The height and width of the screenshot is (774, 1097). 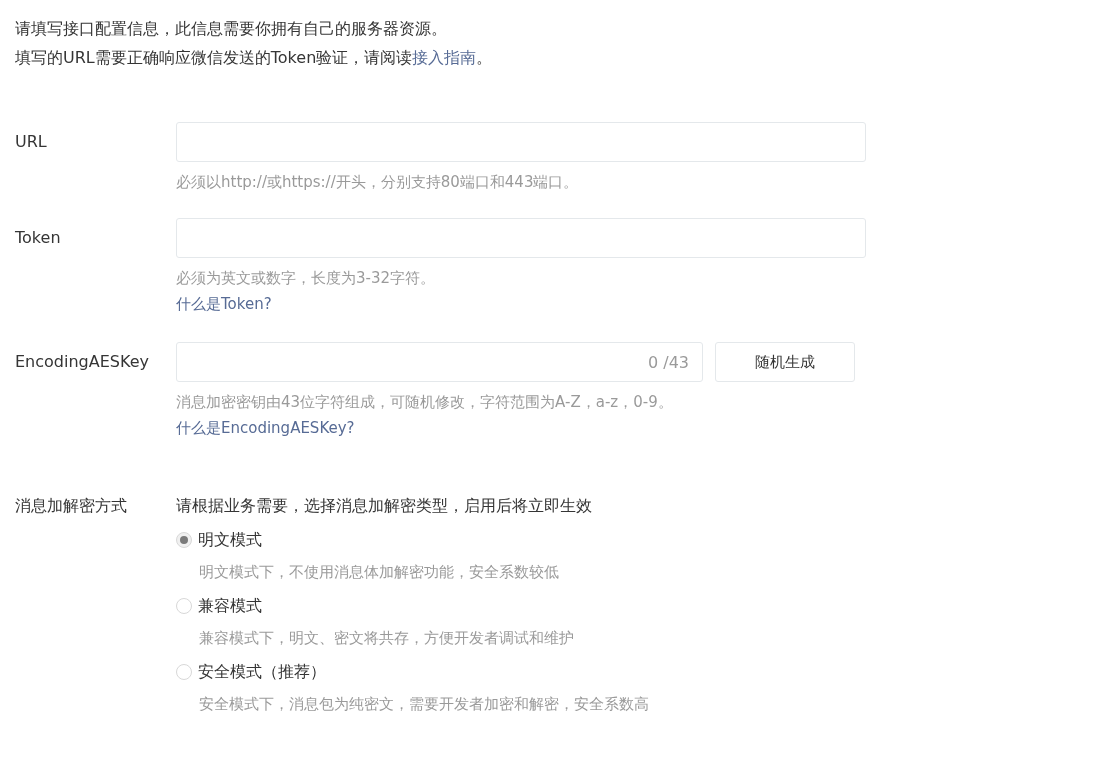 I want to click on option-hint: 兼容模式下，明文、密文将共存，方便开发者调试和维护, so click(x=387, y=638).